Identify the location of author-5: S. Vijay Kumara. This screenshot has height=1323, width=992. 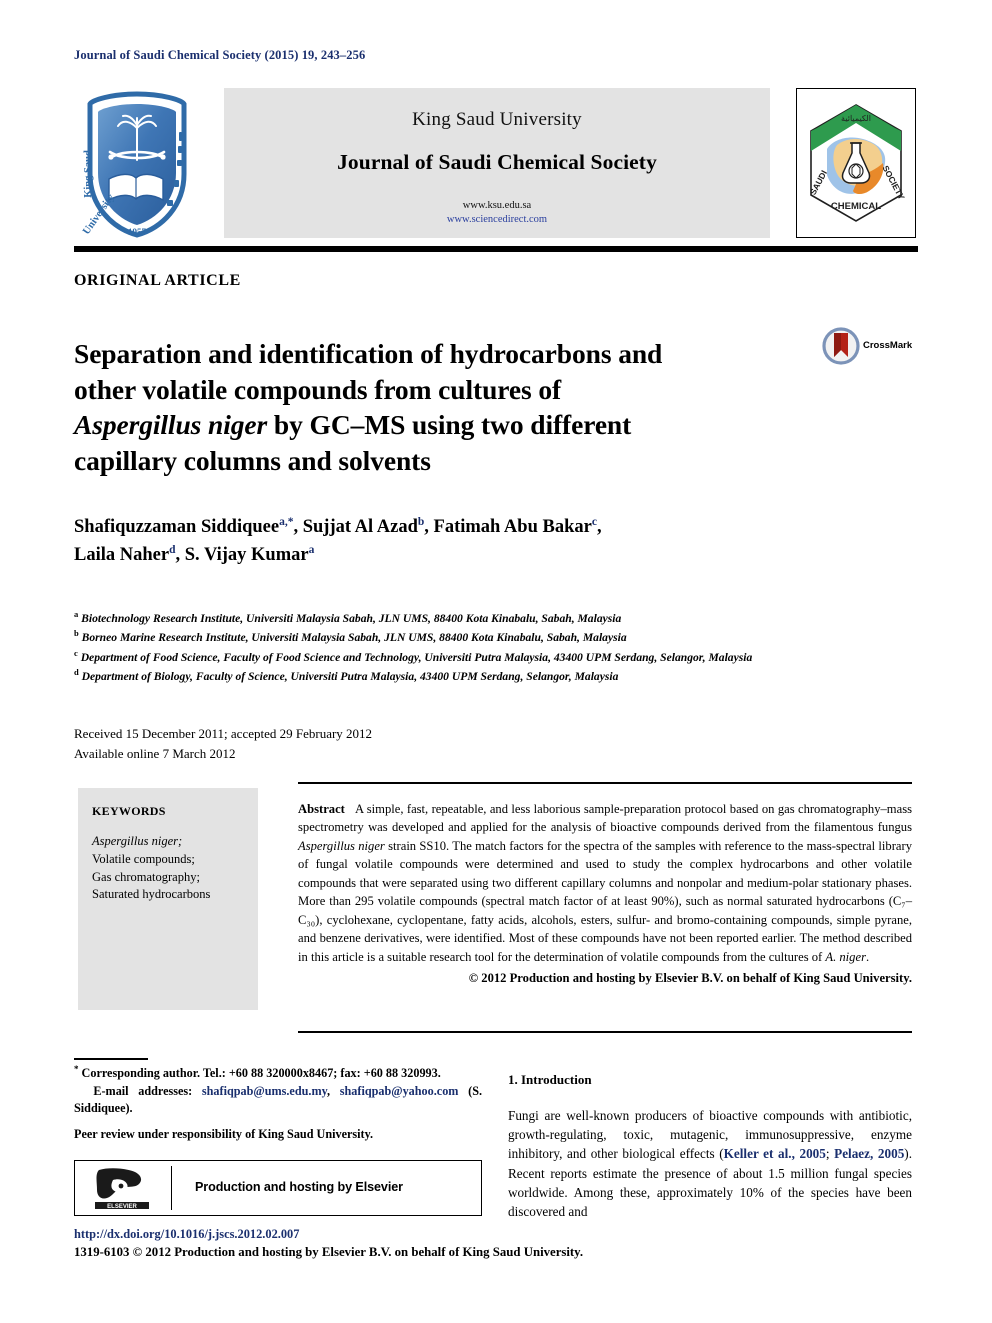
(249, 554).